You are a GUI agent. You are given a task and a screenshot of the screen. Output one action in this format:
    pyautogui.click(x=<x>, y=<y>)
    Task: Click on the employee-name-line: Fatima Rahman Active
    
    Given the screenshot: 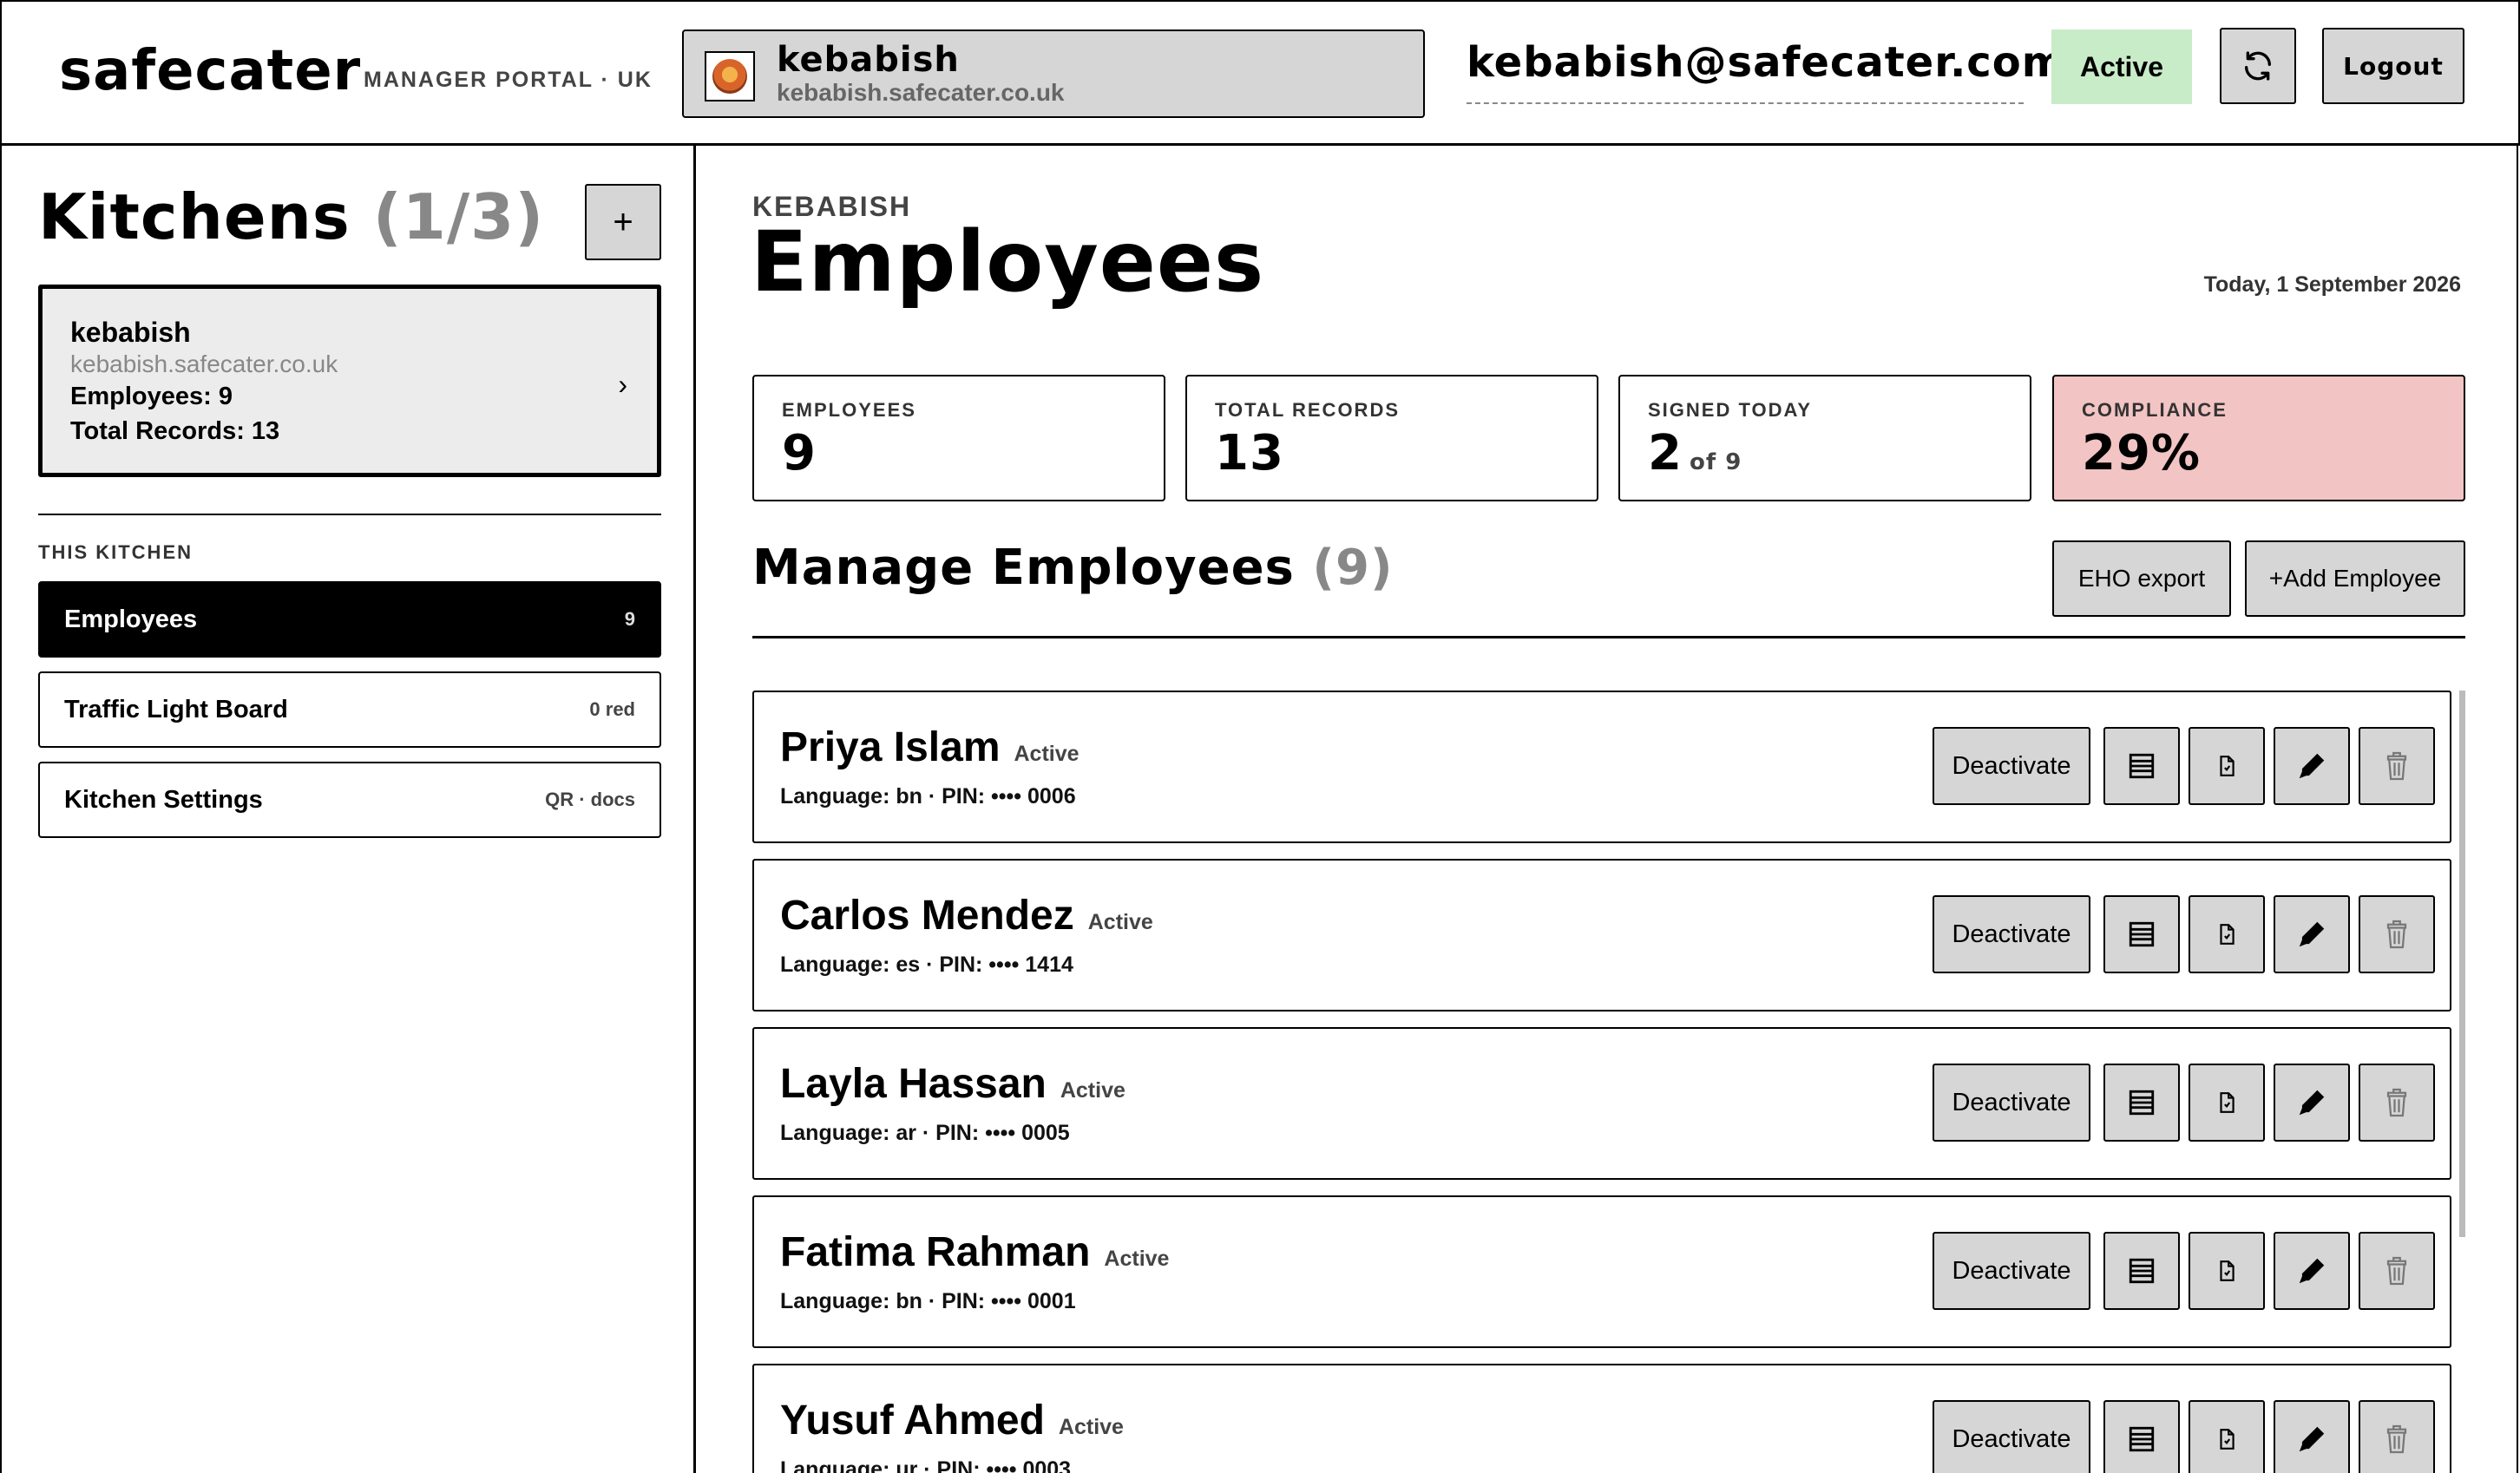 What is the action you would take?
    pyautogui.click(x=974, y=1252)
    